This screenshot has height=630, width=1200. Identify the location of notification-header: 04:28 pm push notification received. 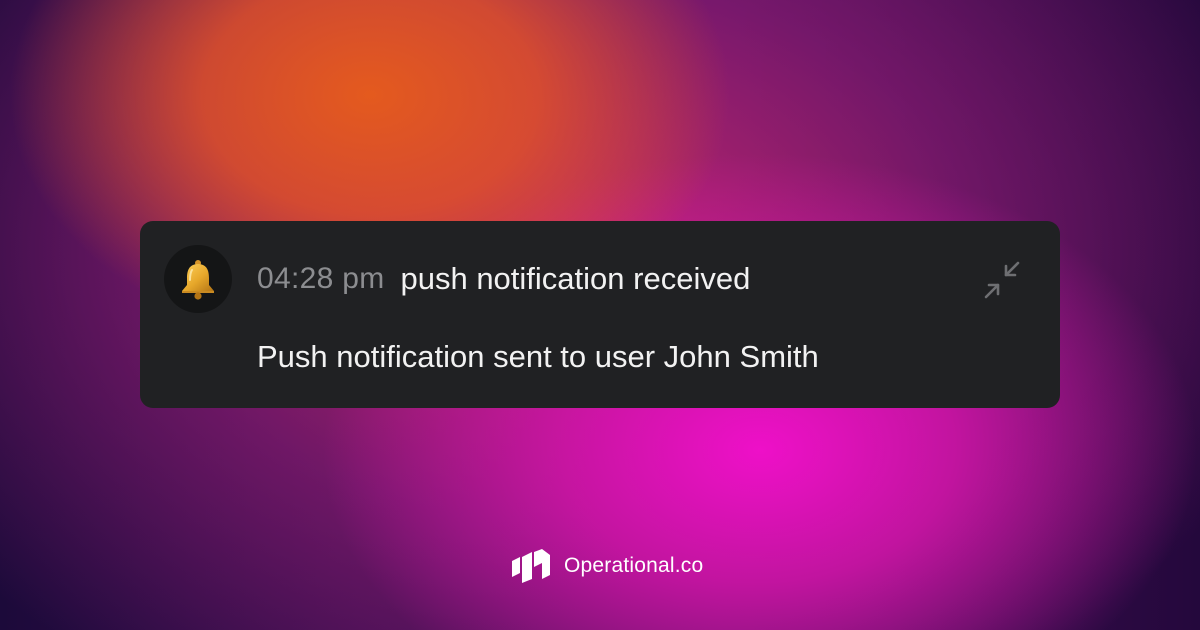
(503, 279).